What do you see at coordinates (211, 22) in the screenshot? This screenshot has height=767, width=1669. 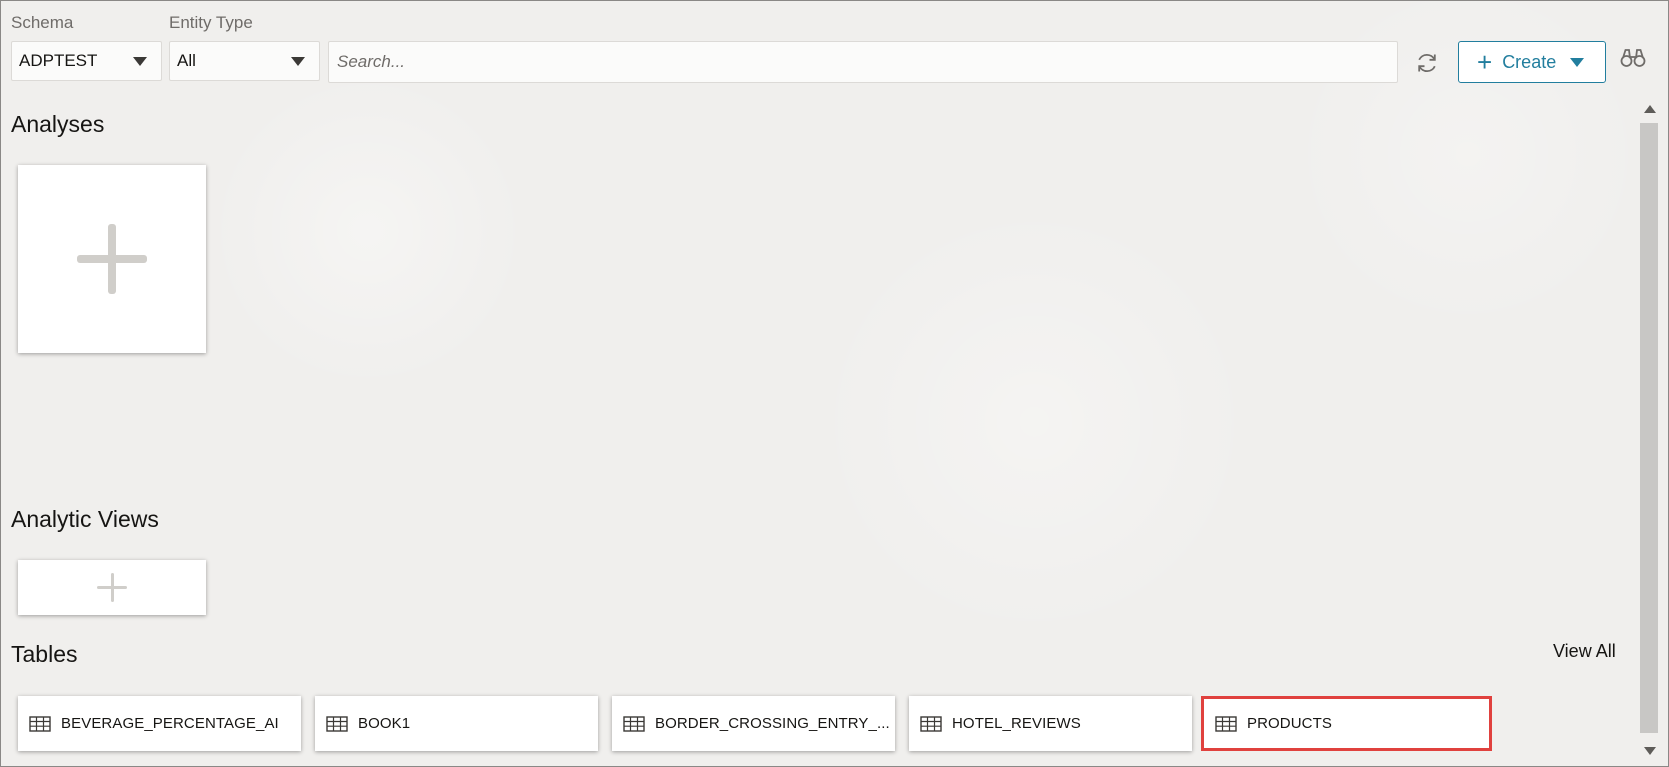 I see `entity-type-label: Entity Type` at bounding box center [211, 22].